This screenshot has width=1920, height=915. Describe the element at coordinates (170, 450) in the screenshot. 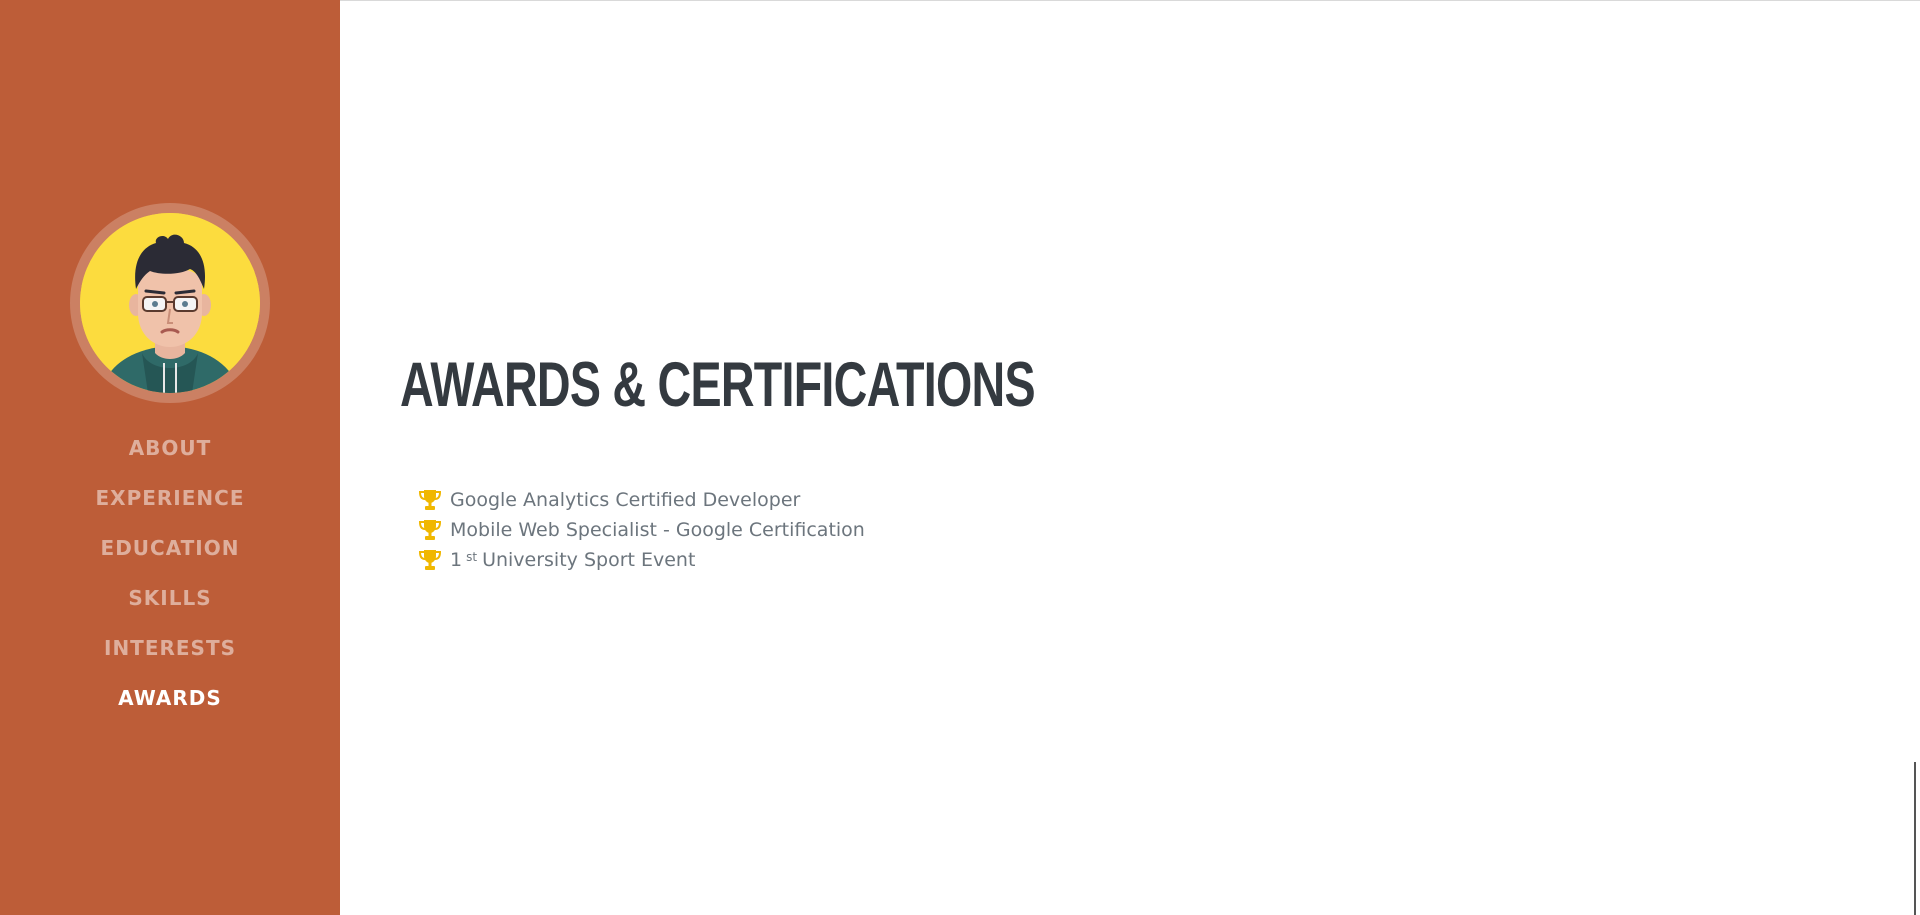

I see `nav-item-about: ABOUT` at that location.